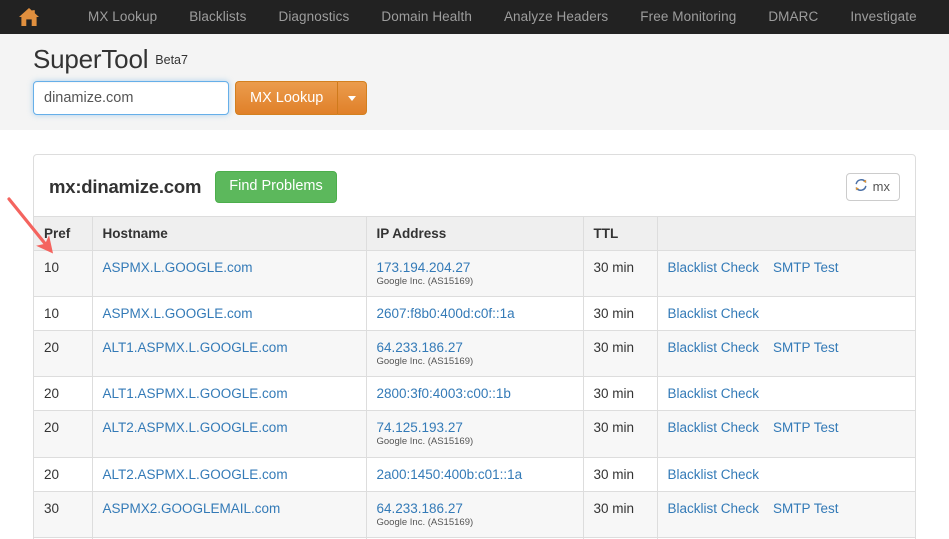 The height and width of the screenshot is (539, 949). I want to click on table-header: Pref Hostname IP Address TTL, so click(474, 233).